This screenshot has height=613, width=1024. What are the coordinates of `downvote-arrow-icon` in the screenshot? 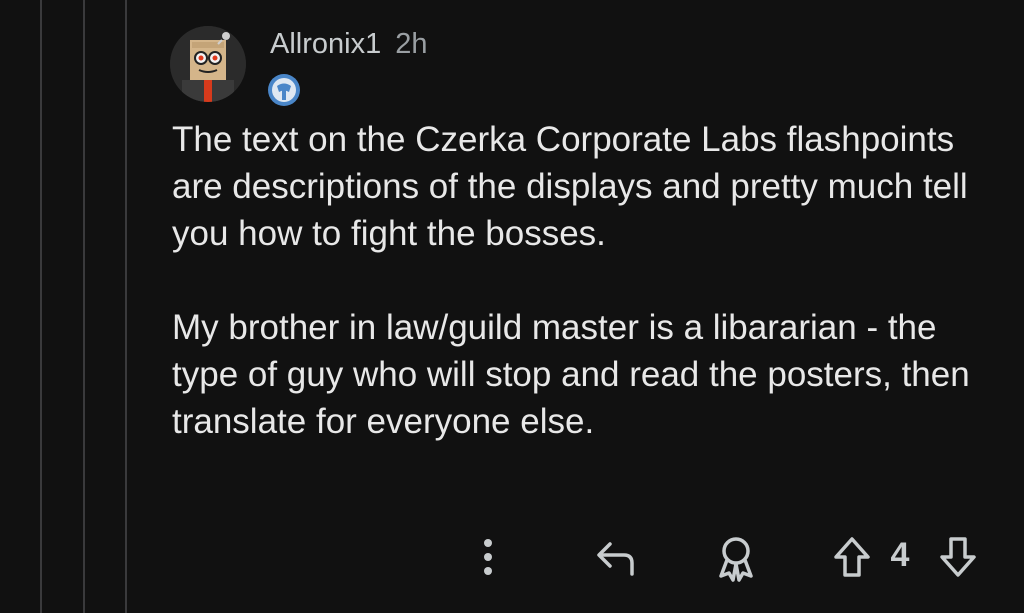 It's located at (958, 557).